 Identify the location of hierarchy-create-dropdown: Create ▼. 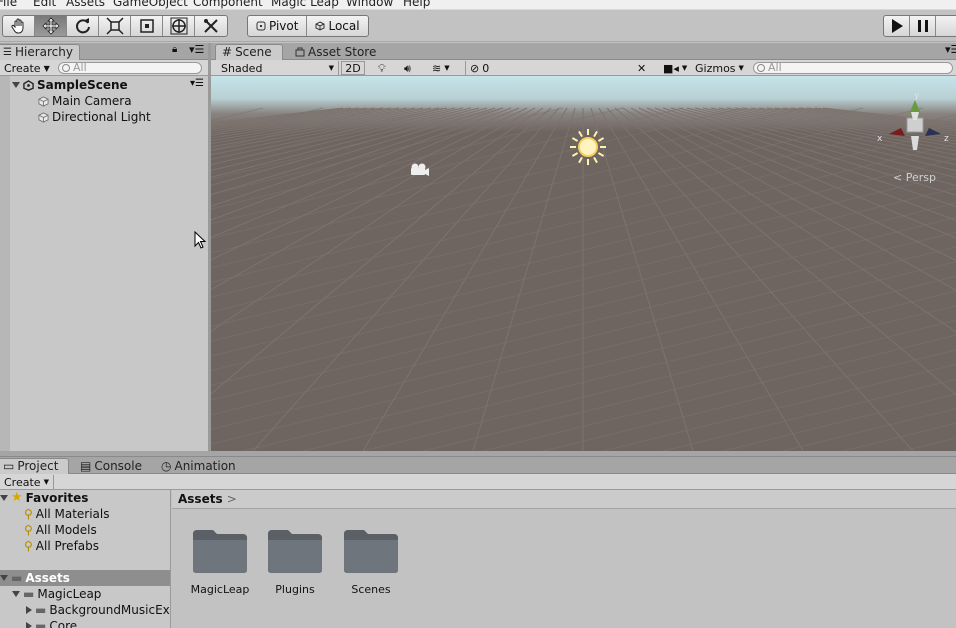
(27, 68).